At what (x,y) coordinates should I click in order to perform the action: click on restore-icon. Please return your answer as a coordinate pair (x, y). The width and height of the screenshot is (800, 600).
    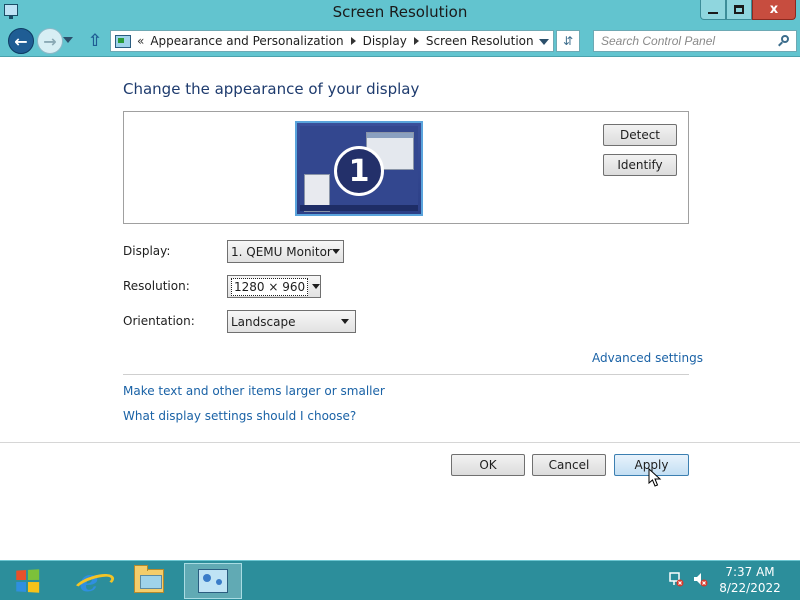
    Looking at the image, I should click on (739, 9).